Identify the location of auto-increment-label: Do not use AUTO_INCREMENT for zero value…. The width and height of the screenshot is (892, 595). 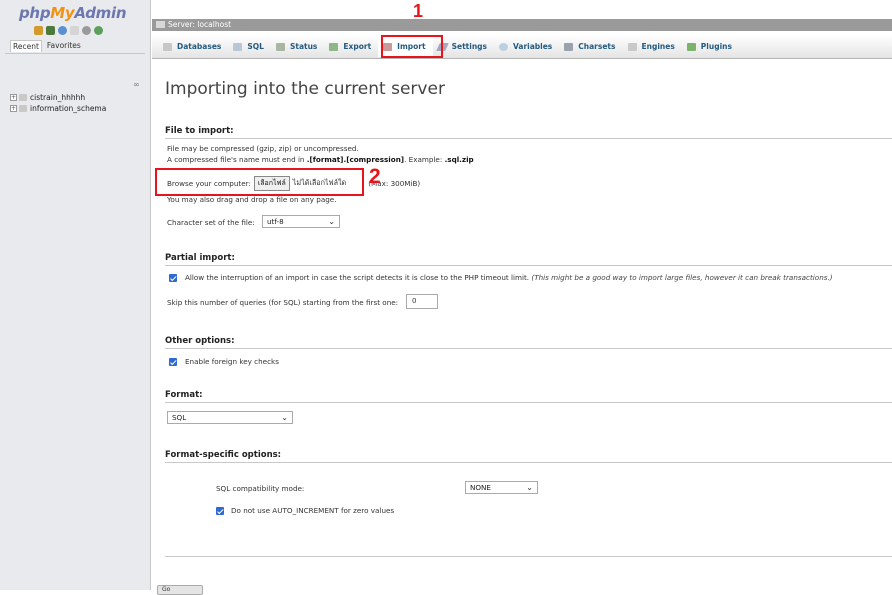
(313, 510).